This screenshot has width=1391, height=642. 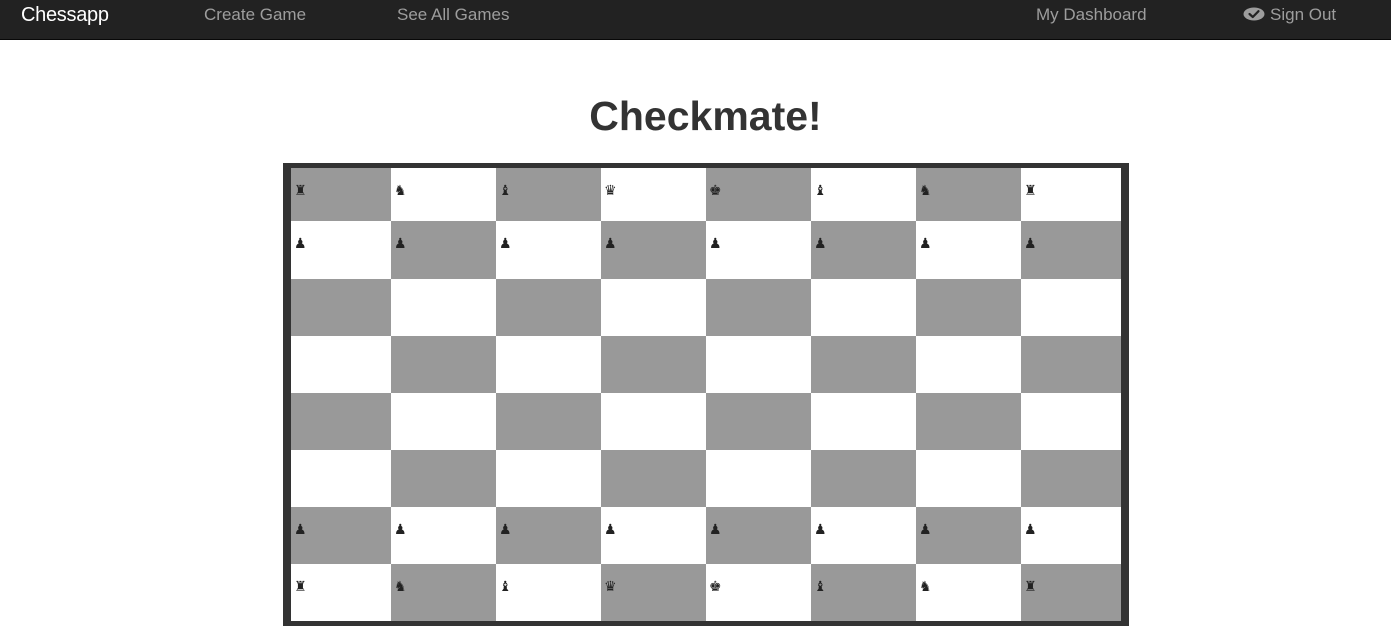 I want to click on board-square-c8: ♝, so click(x=548, y=194).